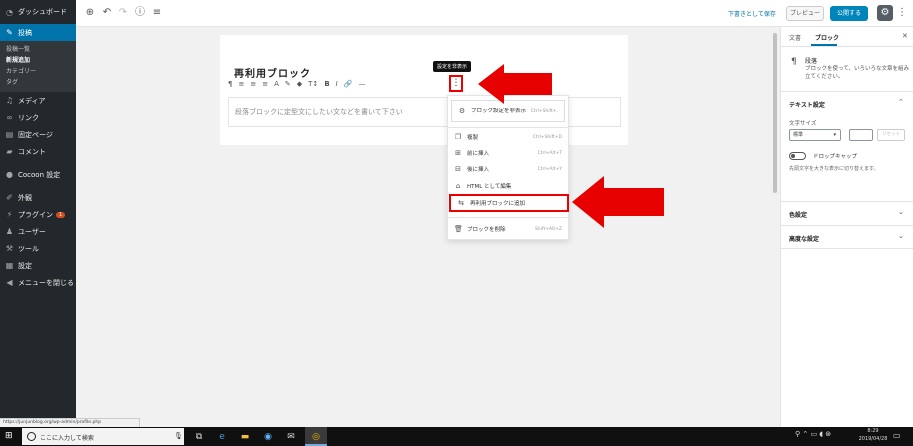 The width and height of the screenshot is (913, 446). I want to click on sidebar-item-label: ツール, so click(28, 248).